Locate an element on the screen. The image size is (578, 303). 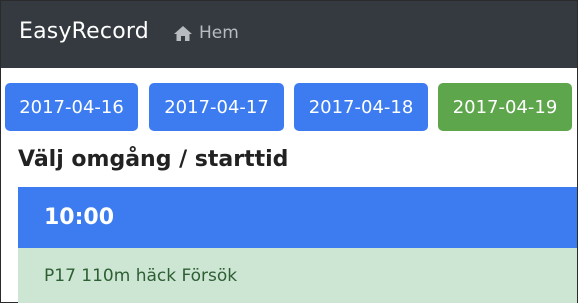
home-icon is located at coordinates (183, 33).